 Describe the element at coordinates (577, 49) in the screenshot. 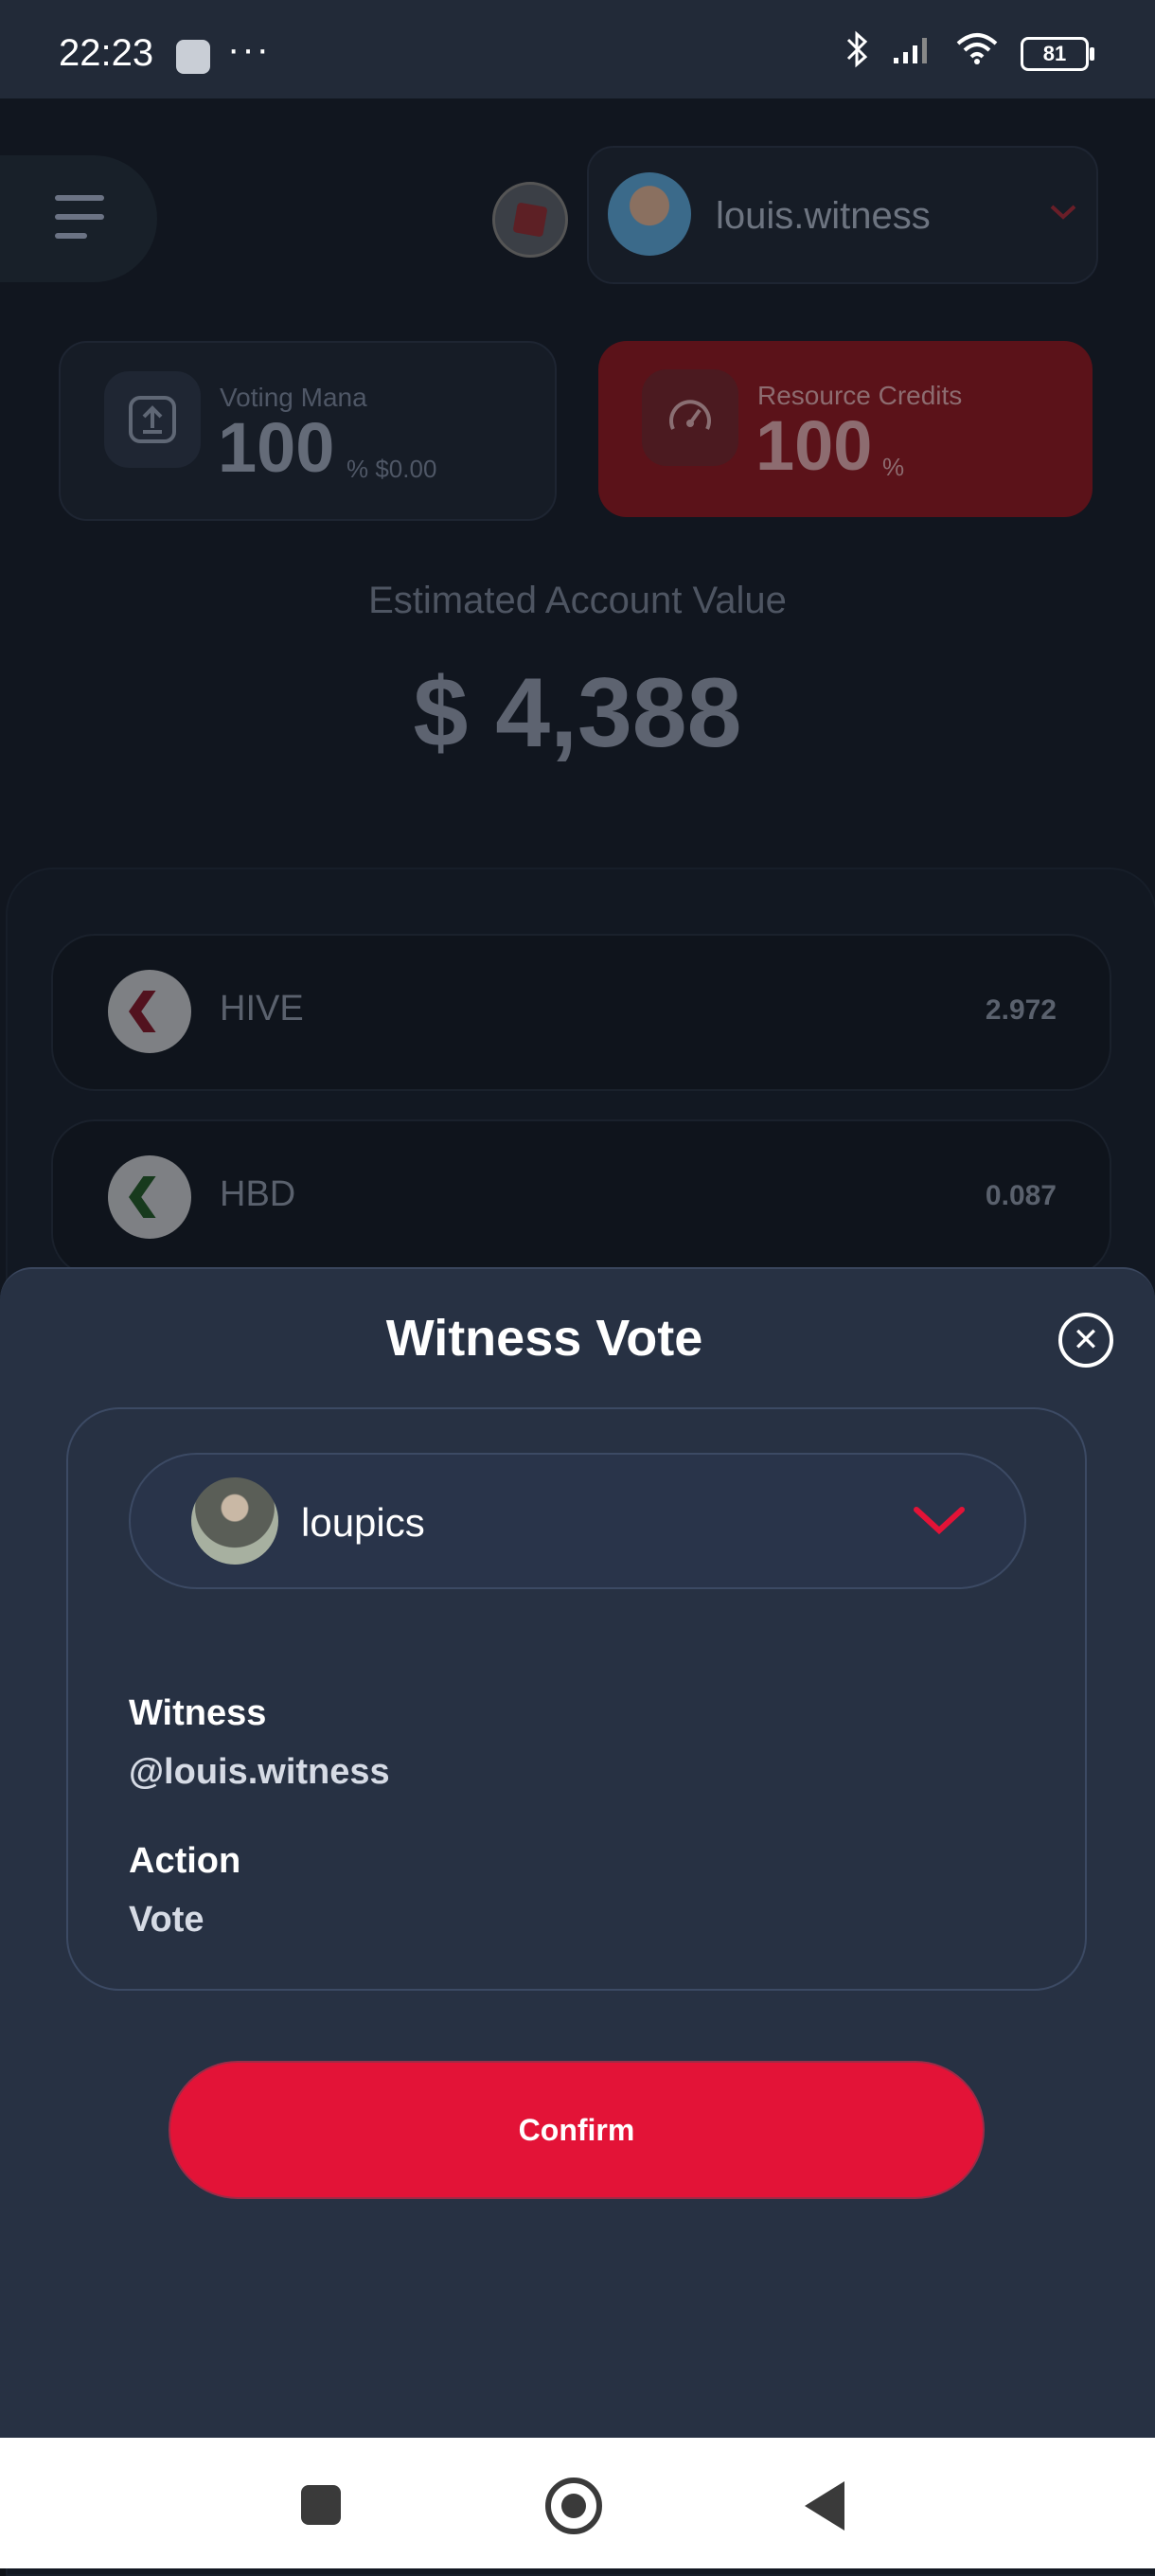

I see `status-bar: 22:23 ··· 81` at that location.